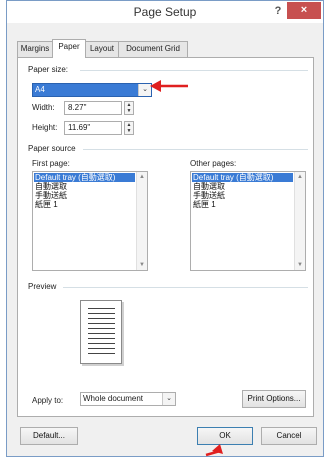 This screenshot has height=457, width=329. I want to click on preview-divider, so click(185, 287).